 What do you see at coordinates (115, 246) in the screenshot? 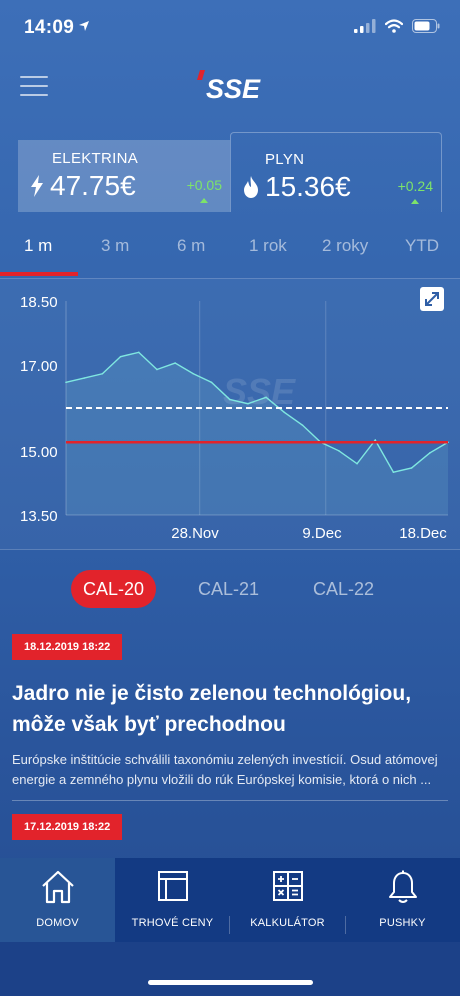
I see `tab-period-3m: 3 m` at bounding box center [115, 246].